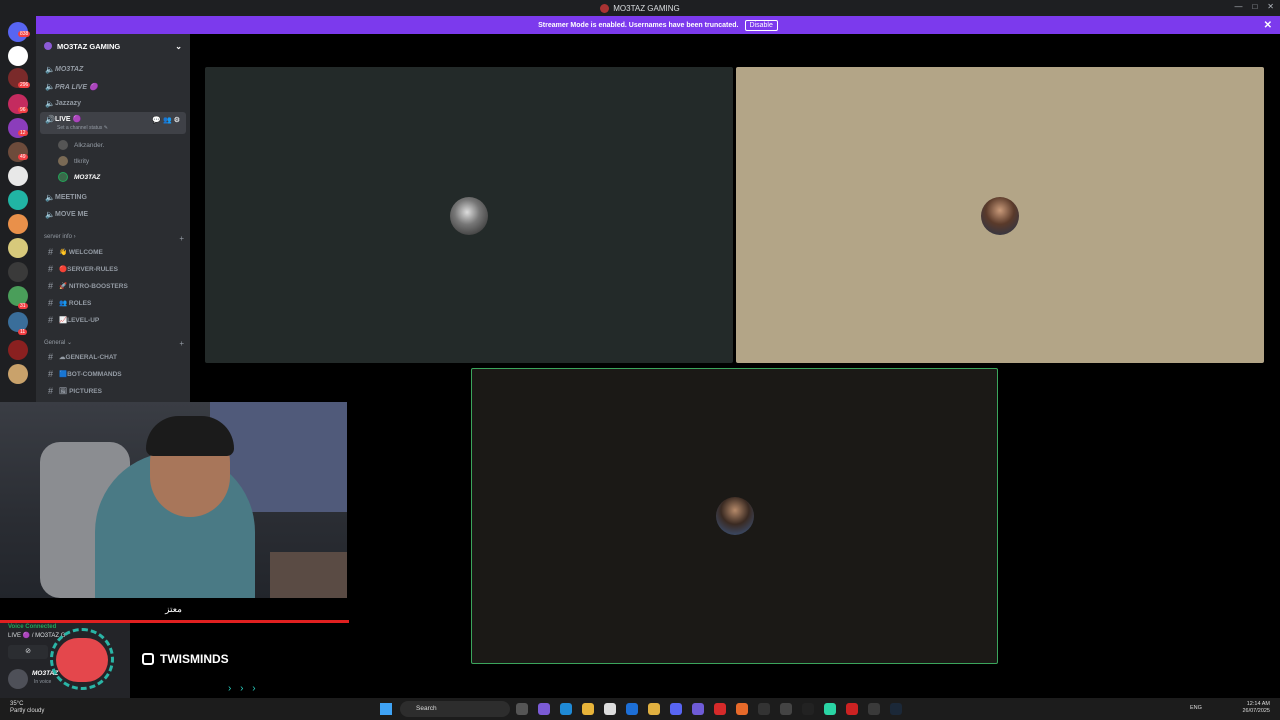 The height and width of the screenshot is (720, 1280). Describe the element at coordinates (67, 303) in the screenshot. I see `text-channel: # 👥 ROLES` at that location.